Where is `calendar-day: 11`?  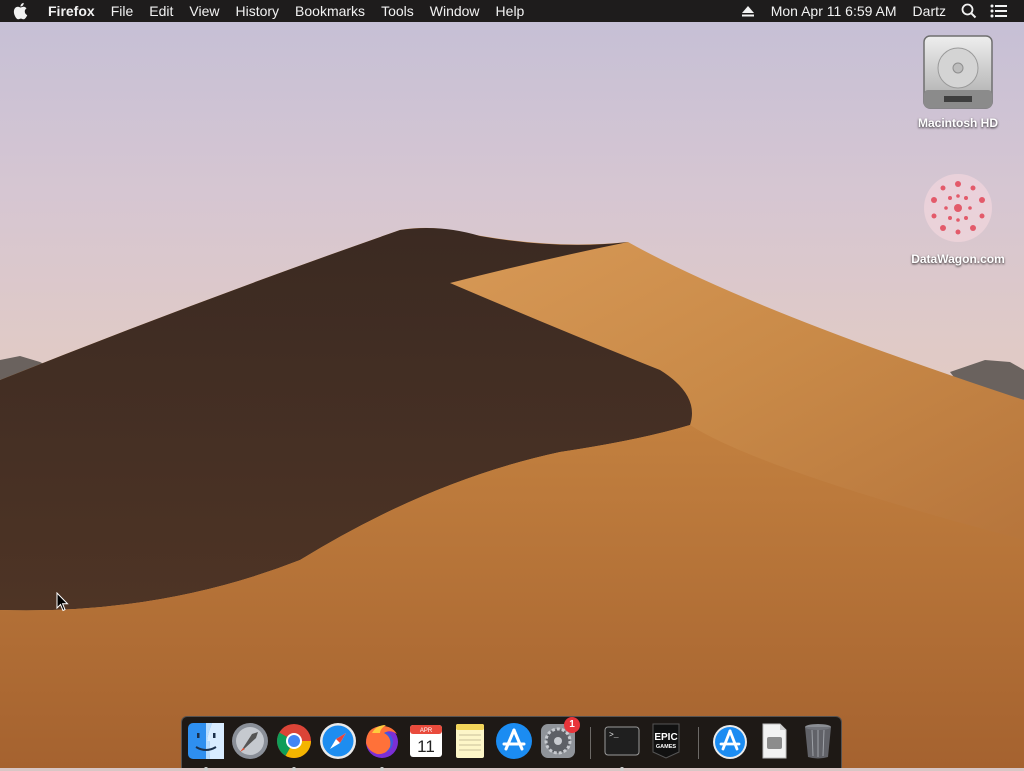 calendar-day: 11 is located at coordinates (426, 746).